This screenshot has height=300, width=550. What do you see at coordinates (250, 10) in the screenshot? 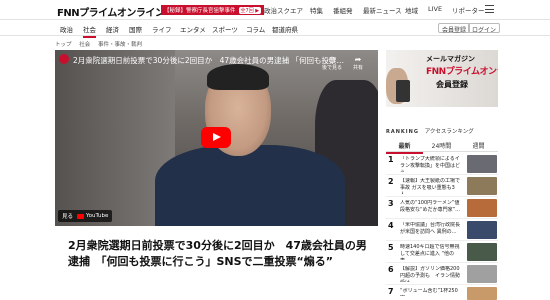
I see `promo-tag: 全7回 ▶` at bounding box center [250, 10].